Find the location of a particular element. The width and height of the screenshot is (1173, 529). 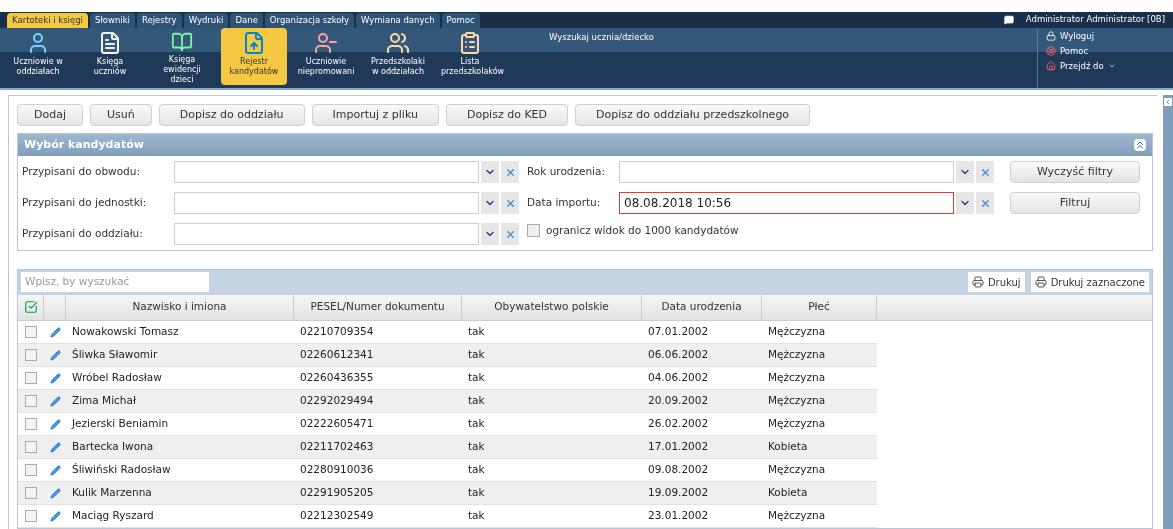

toolbar-button: Księga ewidencji dzieci is located at coordinates (182, 56).